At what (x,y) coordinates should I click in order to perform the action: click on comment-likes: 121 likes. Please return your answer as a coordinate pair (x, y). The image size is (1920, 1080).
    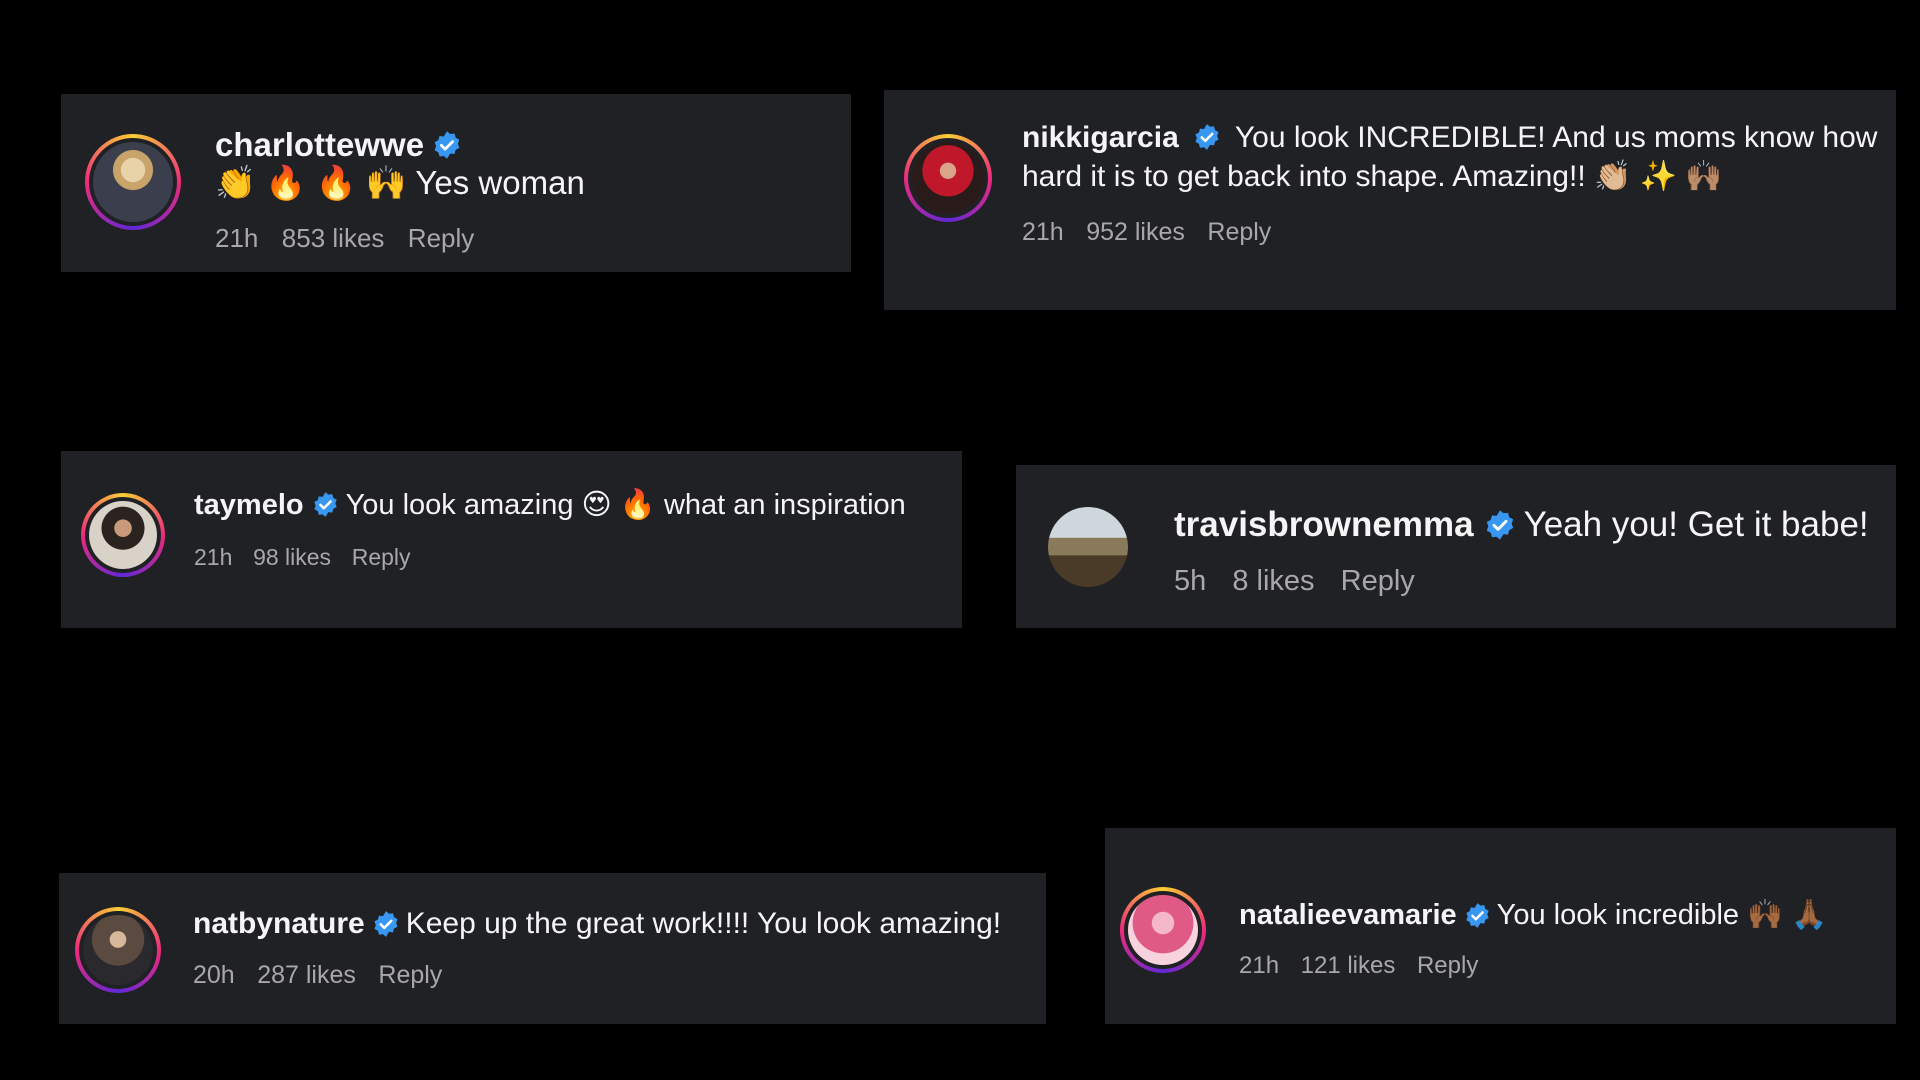
    Looking at the image, I should click on (1348, 966).